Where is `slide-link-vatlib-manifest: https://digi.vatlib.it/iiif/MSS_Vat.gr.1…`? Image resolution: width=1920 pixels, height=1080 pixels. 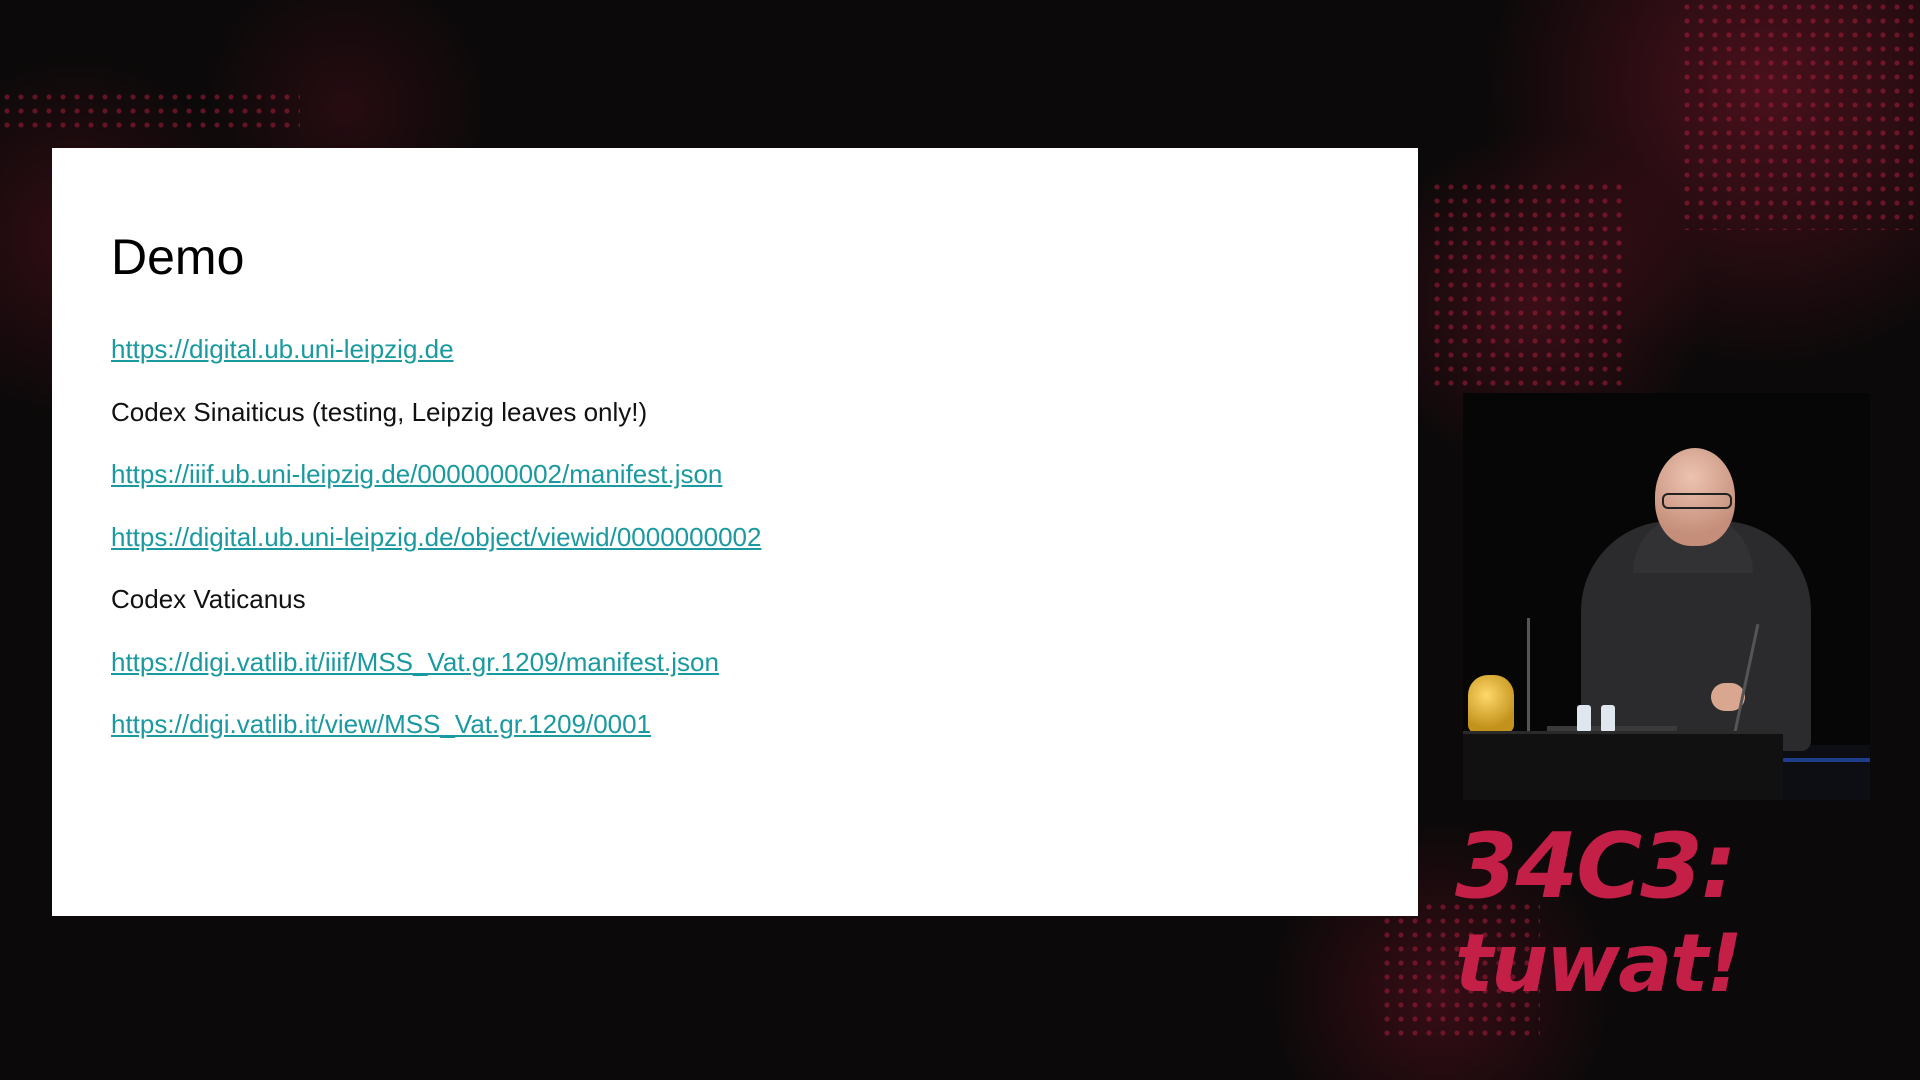 slide-link-vatlib-manifest: https://digi.vatlib.it/iiif/MSS_Vat.gr.1… is located at coordinates (415, 662).